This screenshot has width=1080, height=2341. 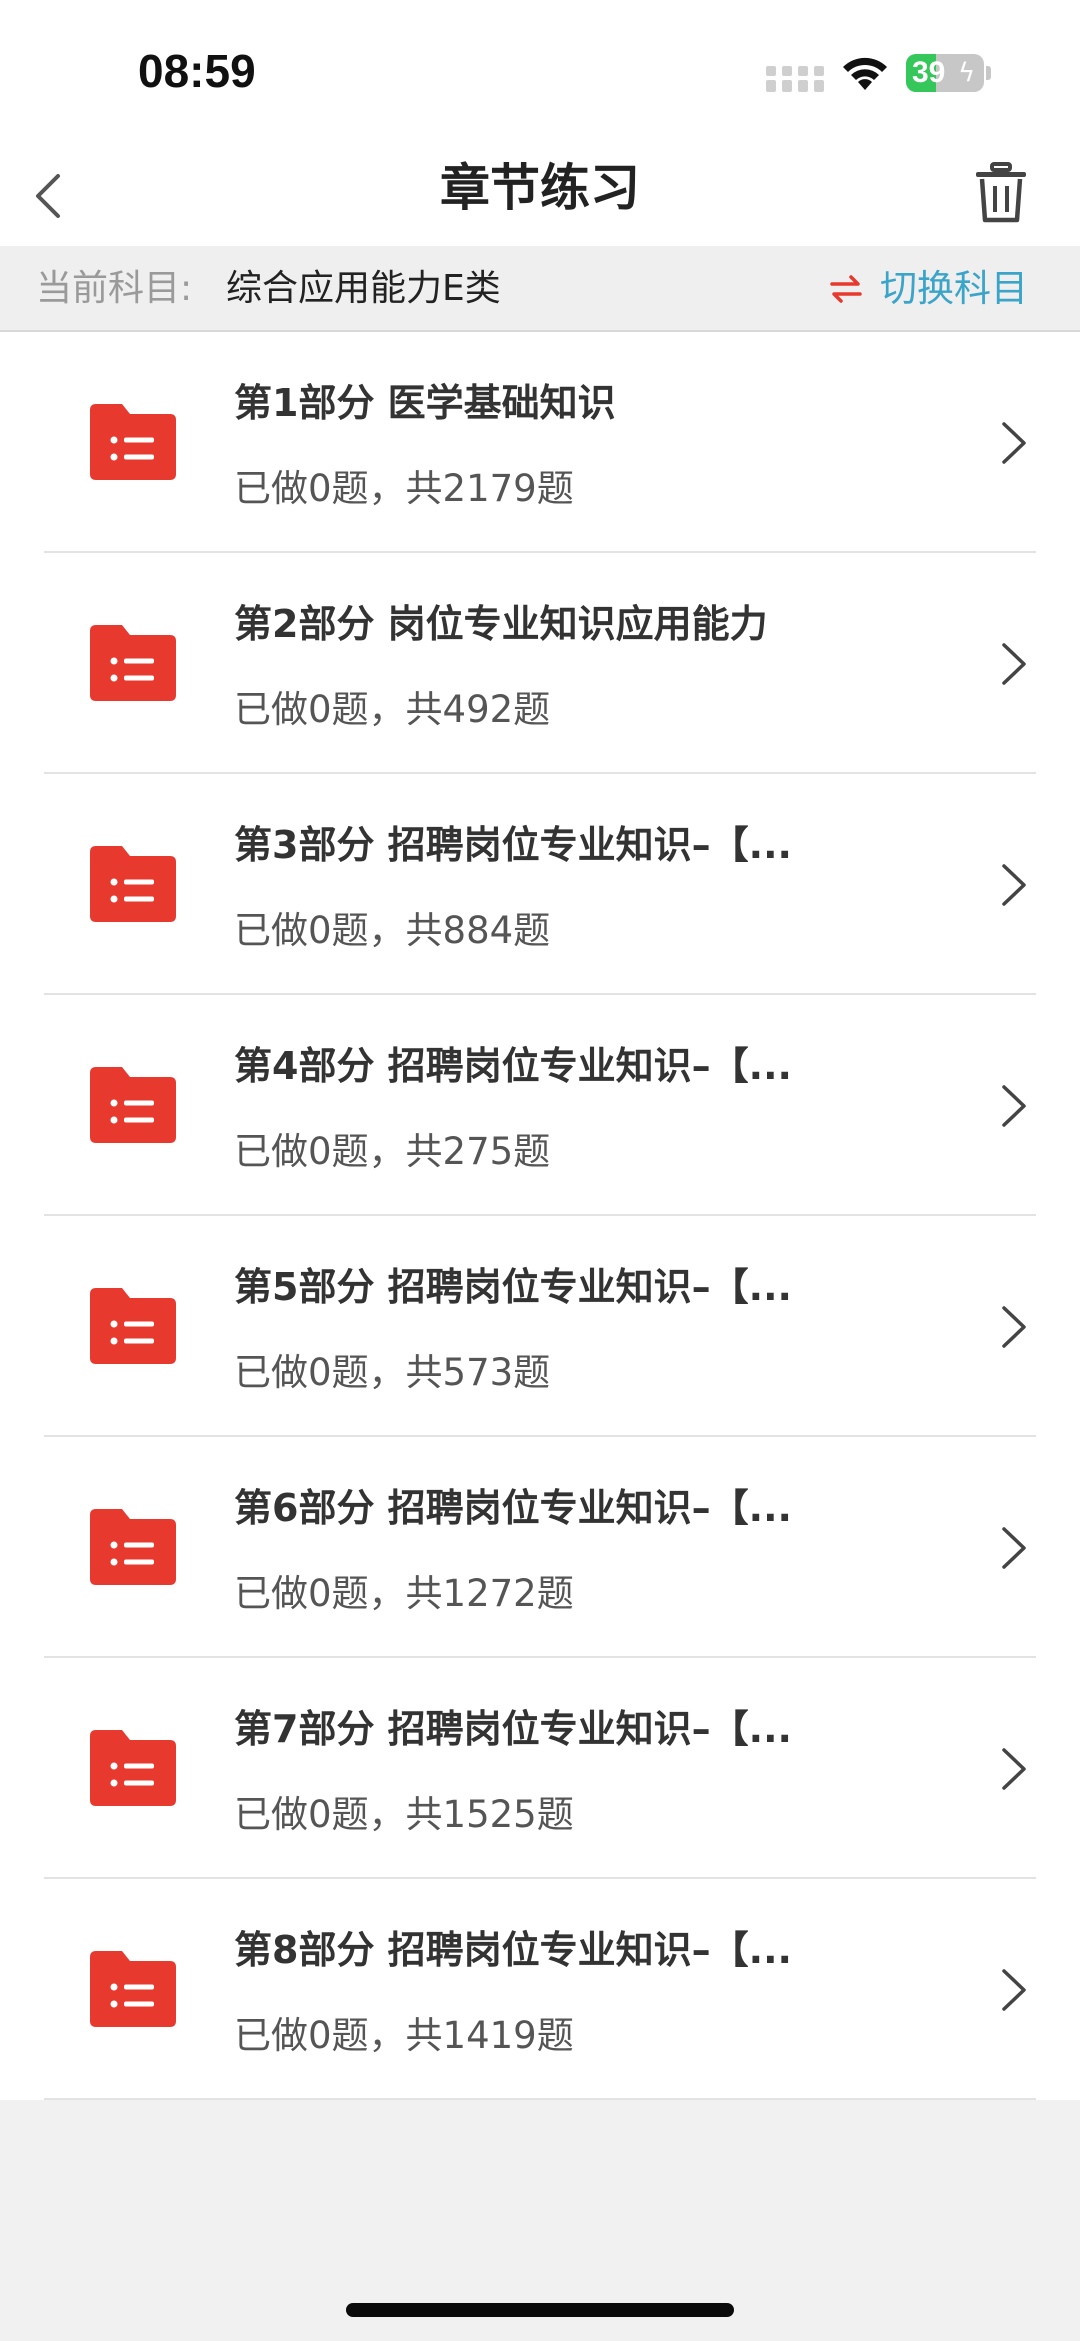 What do you see at coordinates (114, 288) in the screenshot?
I see `subject-label: 当前科目:` at bounding box center [114, 288].